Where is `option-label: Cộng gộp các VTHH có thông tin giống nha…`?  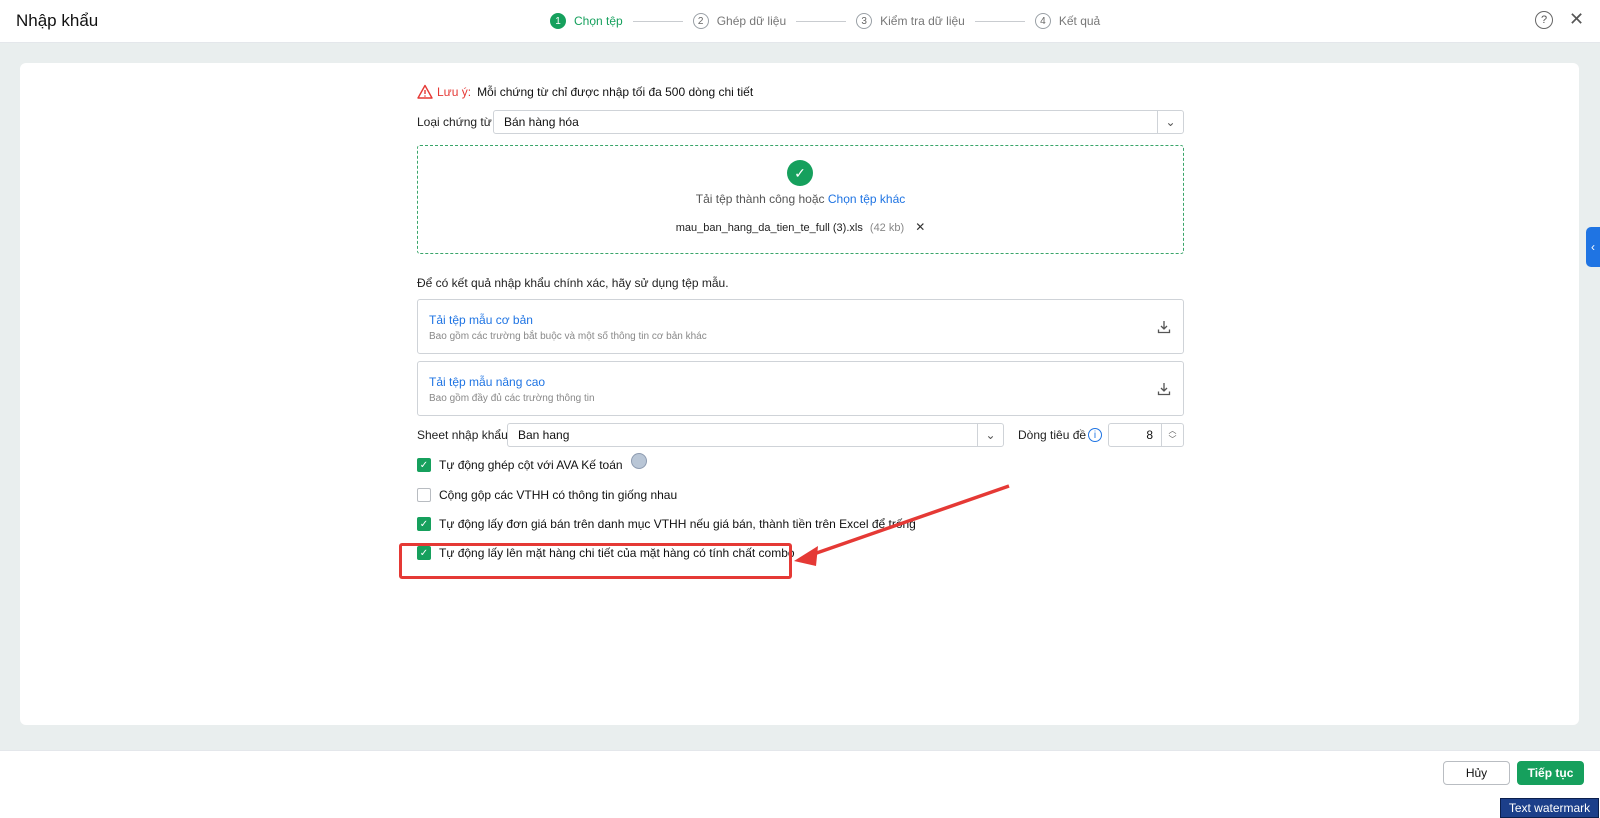
option-label: Cộng gộp các VTHH có thông tin giống nha… is located at coordinates (558, 495).